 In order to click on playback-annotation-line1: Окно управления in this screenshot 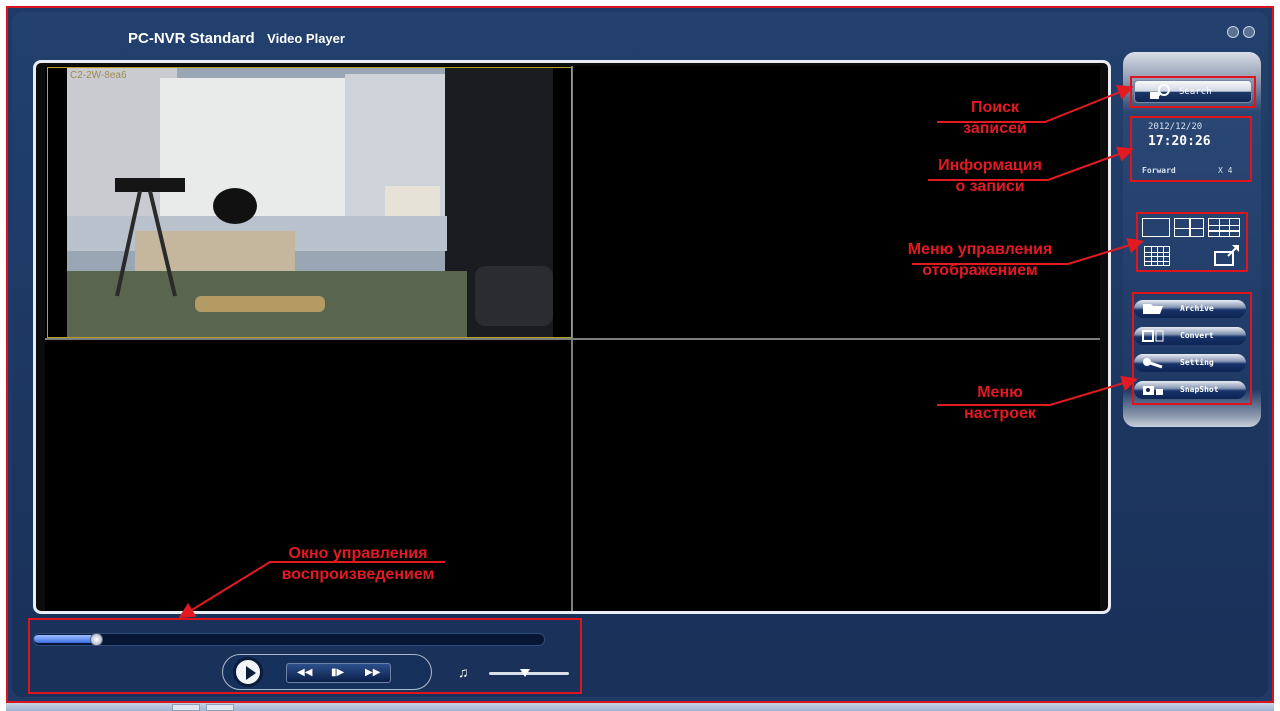, I will do `click(358, 553)`.